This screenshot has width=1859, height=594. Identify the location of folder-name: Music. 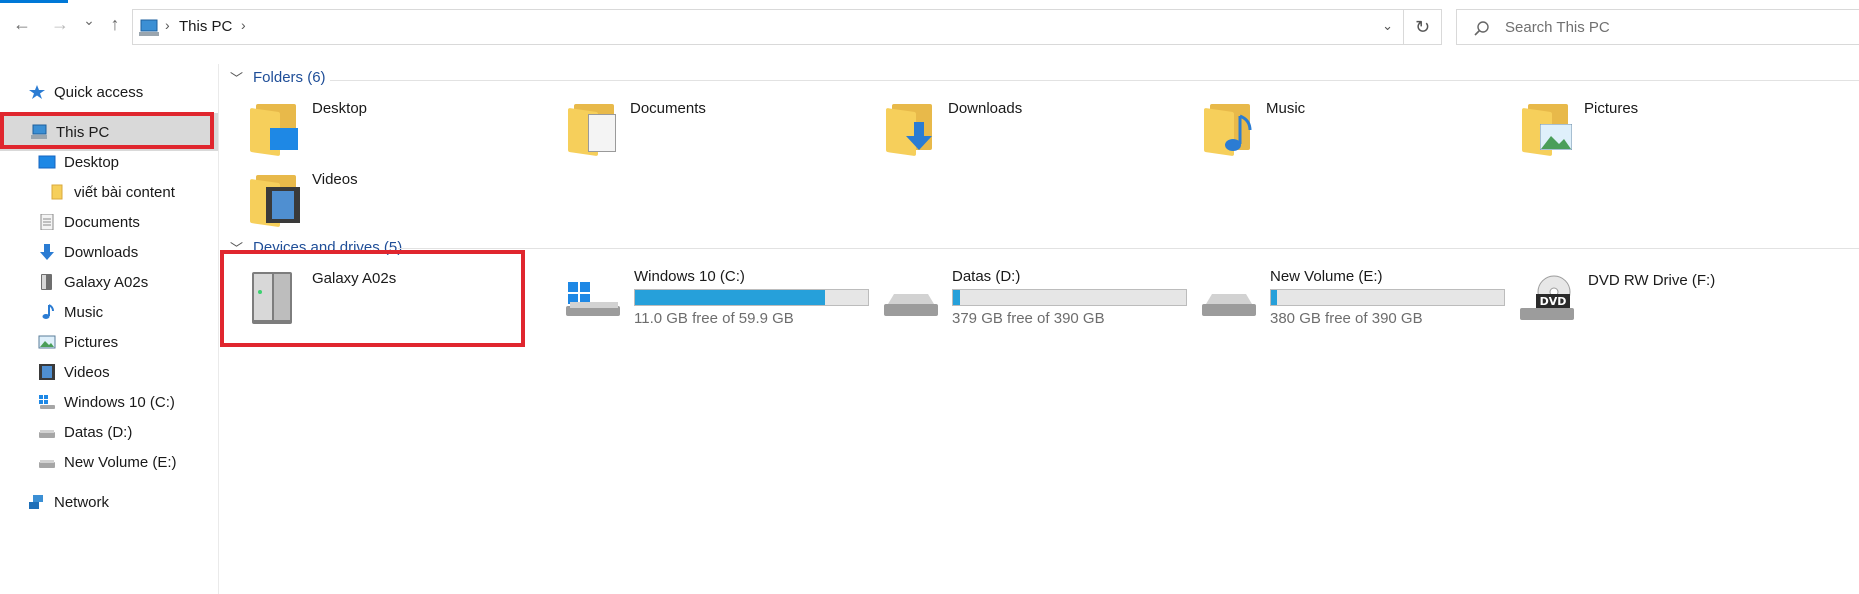
(1286, 108).